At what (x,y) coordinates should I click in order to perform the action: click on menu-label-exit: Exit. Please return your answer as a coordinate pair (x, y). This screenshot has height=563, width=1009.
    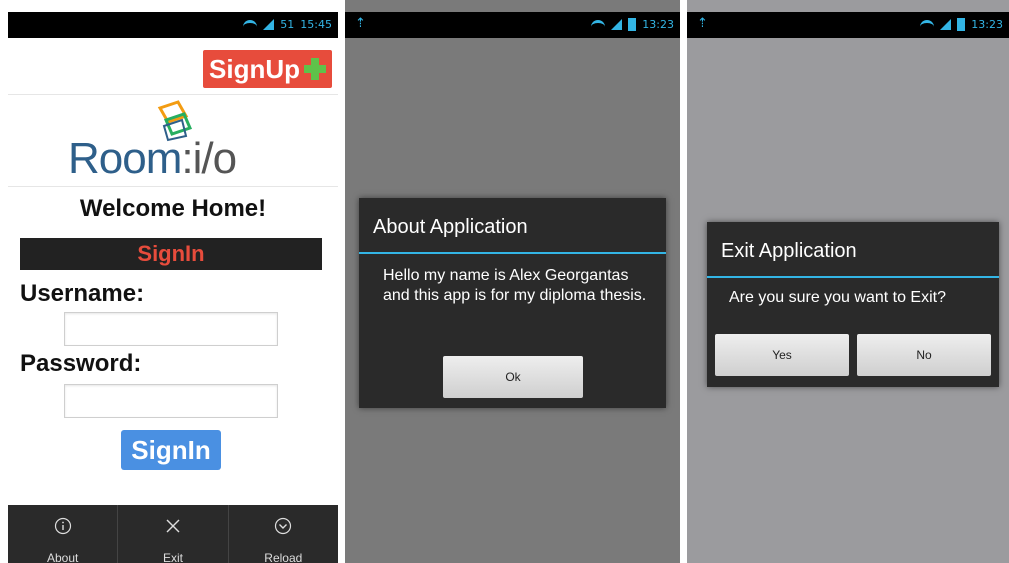
    Looking at the image, I should click on (172, 557).